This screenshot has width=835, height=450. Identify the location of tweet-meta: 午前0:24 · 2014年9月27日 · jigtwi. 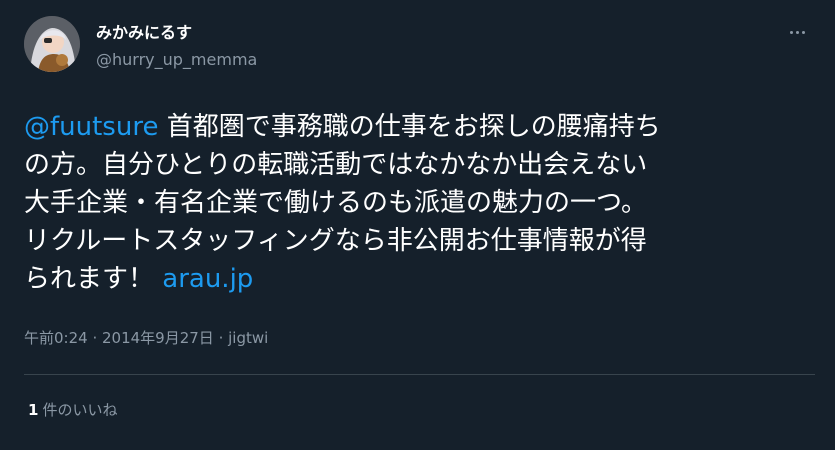
(146, 338).